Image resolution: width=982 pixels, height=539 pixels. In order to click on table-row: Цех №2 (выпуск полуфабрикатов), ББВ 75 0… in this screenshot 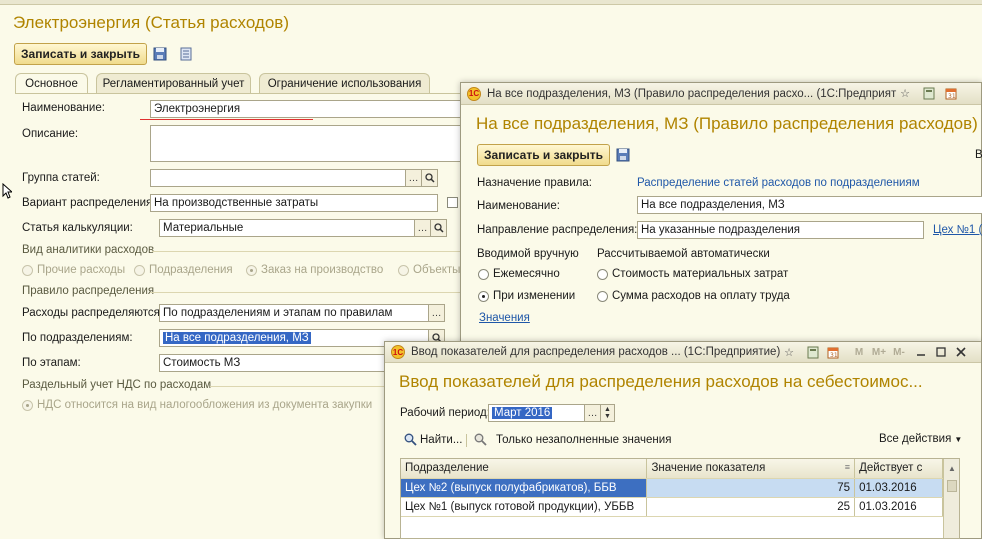, I will do `click(672, 488)`.